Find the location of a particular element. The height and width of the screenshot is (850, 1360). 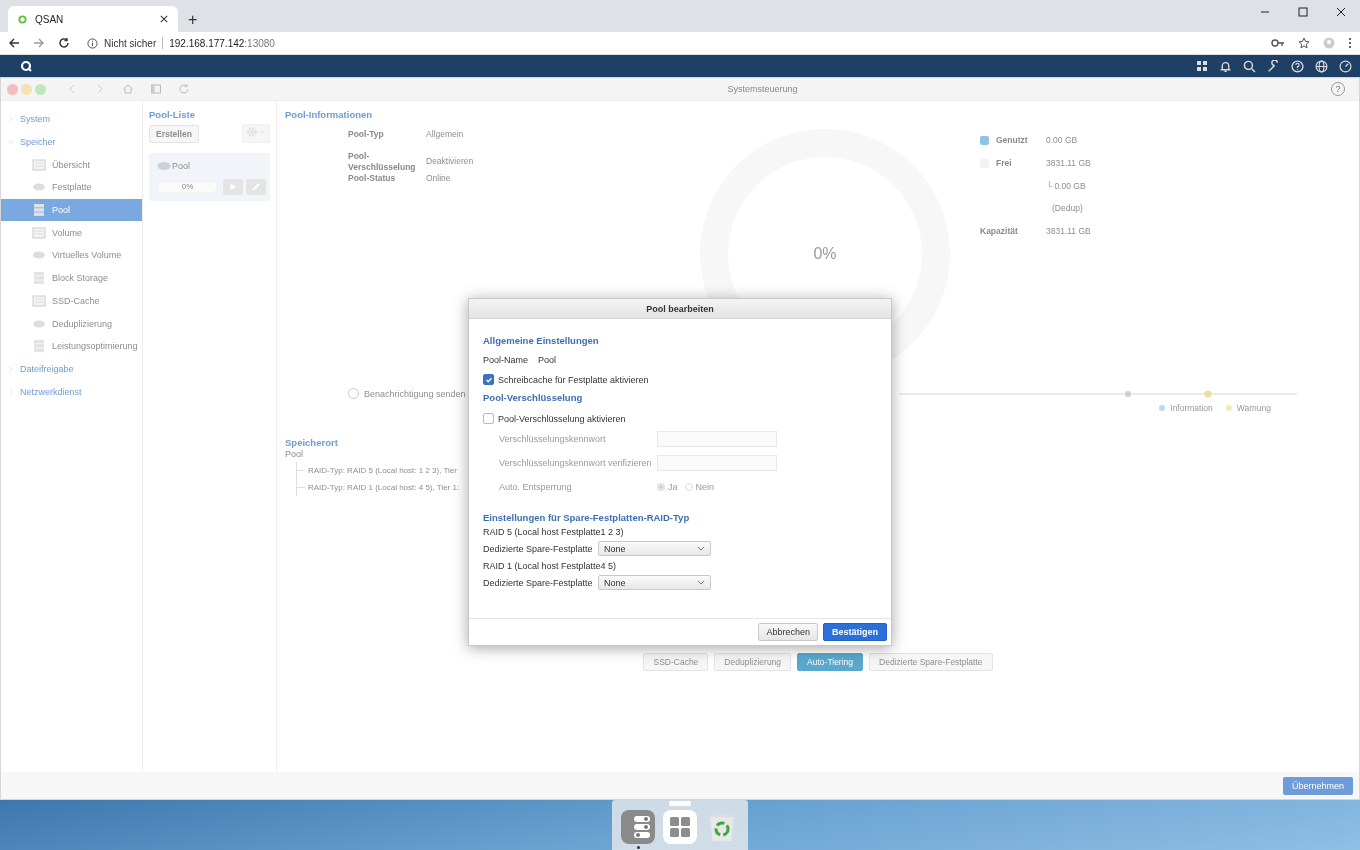

section-title: Allgemeine Einstellungen is located at coordinates (541, 340).